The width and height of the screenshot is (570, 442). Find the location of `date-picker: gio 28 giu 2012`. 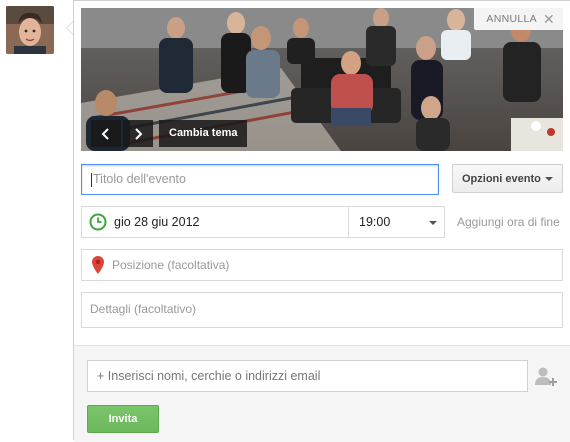

date-picker: gio 28 giu 2012 is located at coordinates (215, 222).